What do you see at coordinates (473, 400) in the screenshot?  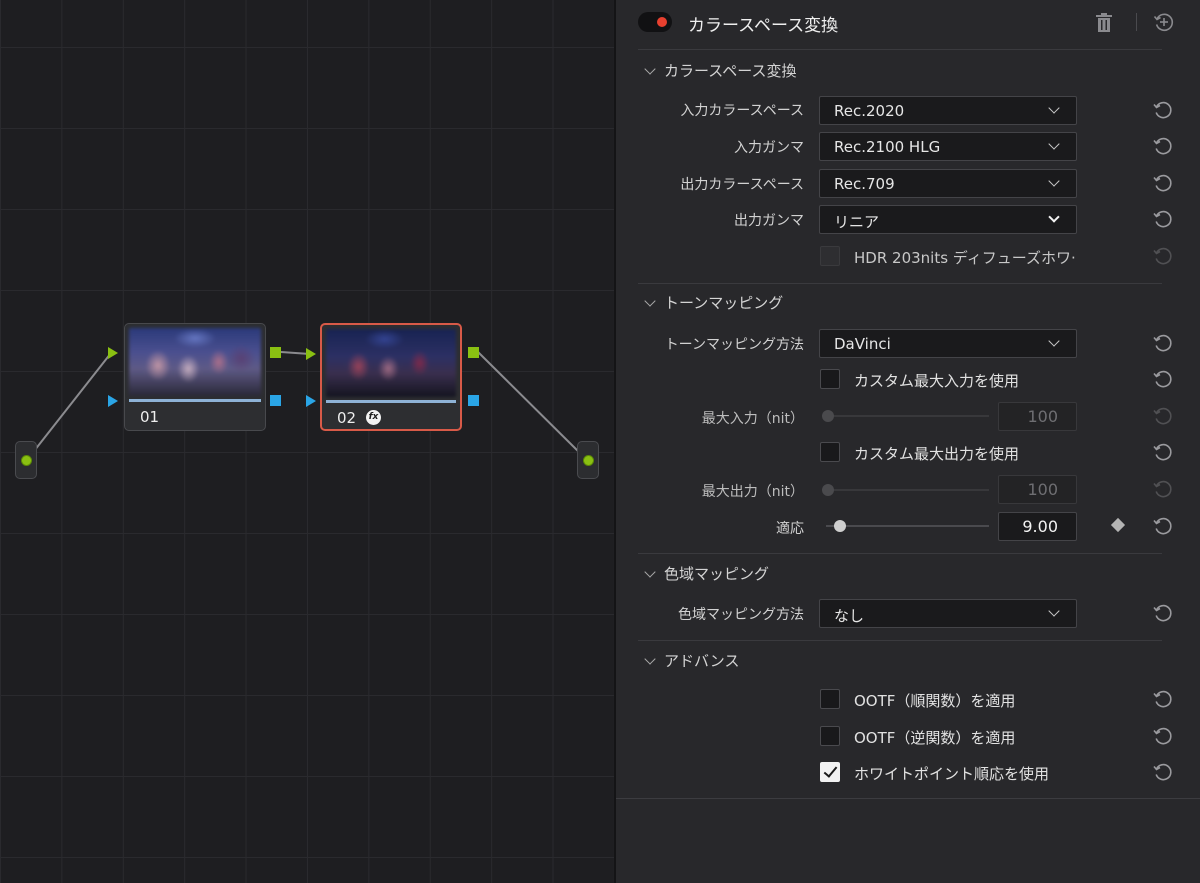 I see `node-02-alpha-output-port` at bounding box center [473, 400].